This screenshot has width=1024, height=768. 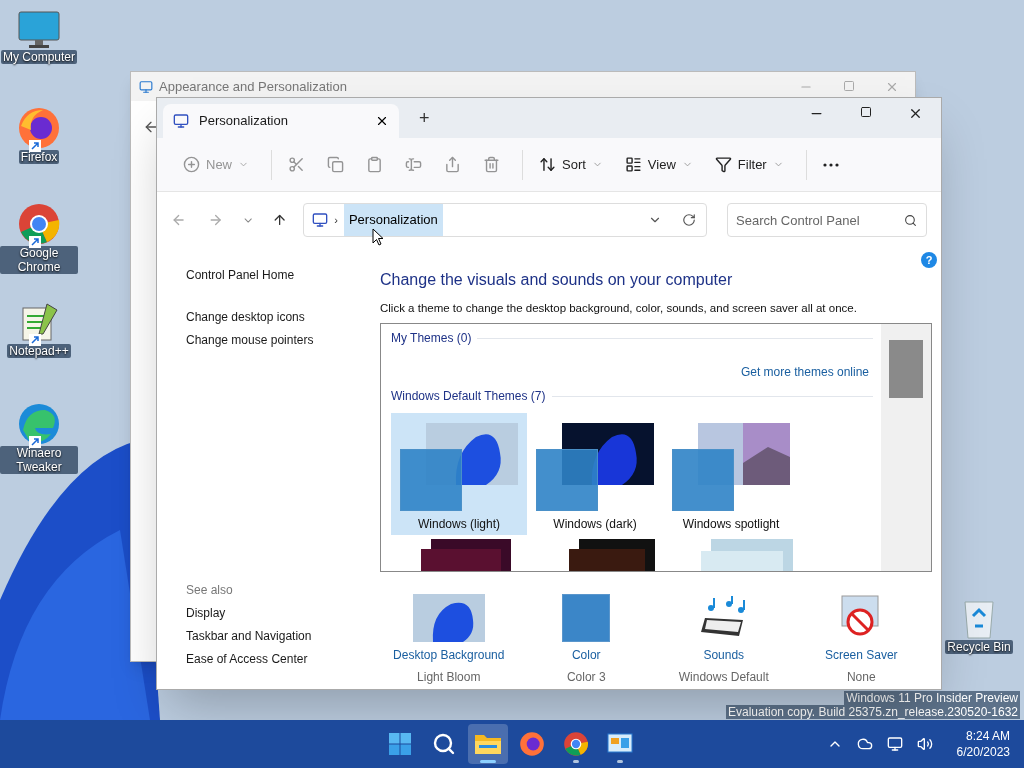 What do you see at coordinates (633, 164) in the screenshot?
I see `view-icon` at bounding box center [633, 164].